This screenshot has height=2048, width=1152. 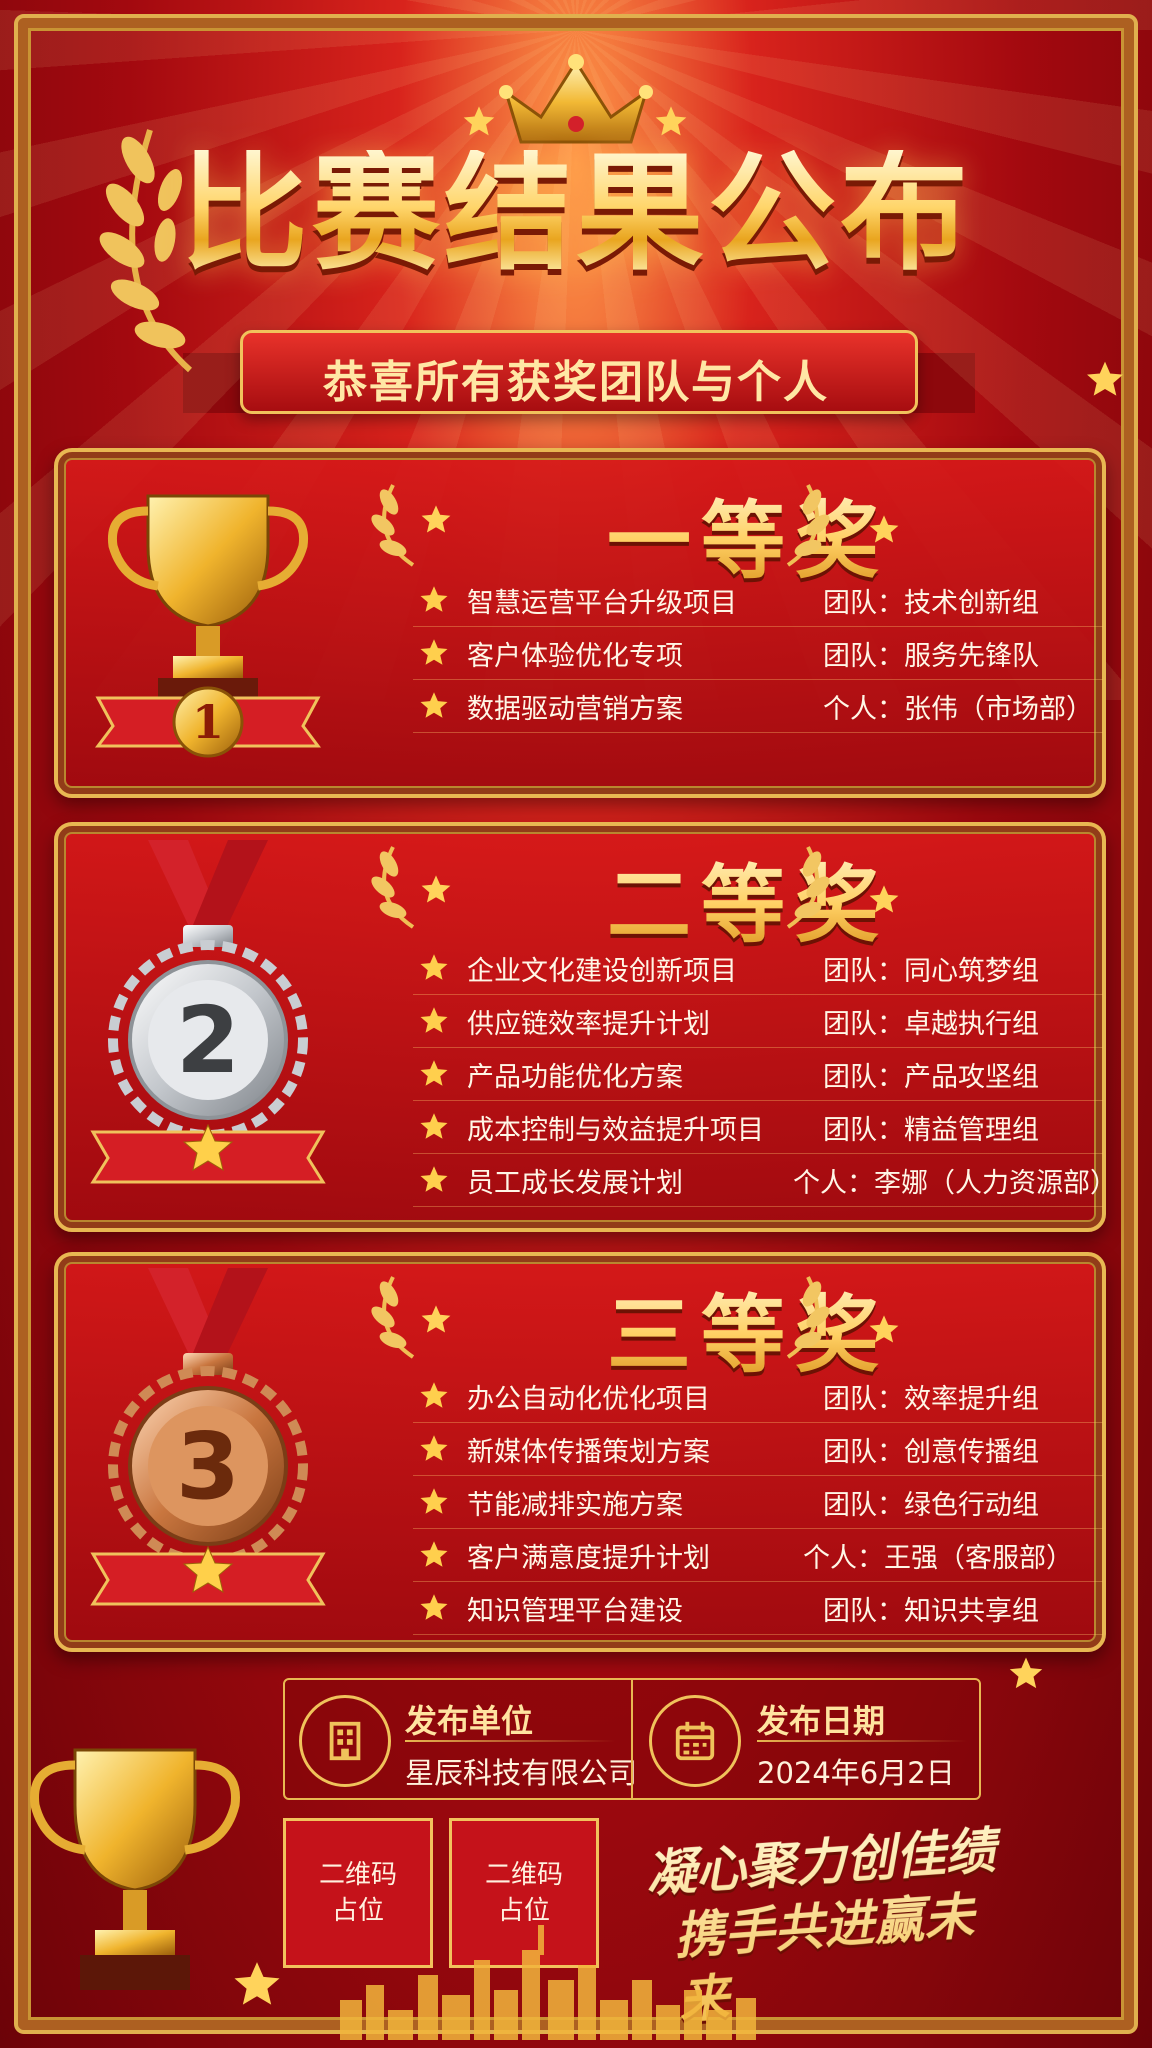 What do you see at coordinates (856, 1773) in the screenshot?
I see `date-value: 2024年6月2日` at bounding box center [856, 1773].